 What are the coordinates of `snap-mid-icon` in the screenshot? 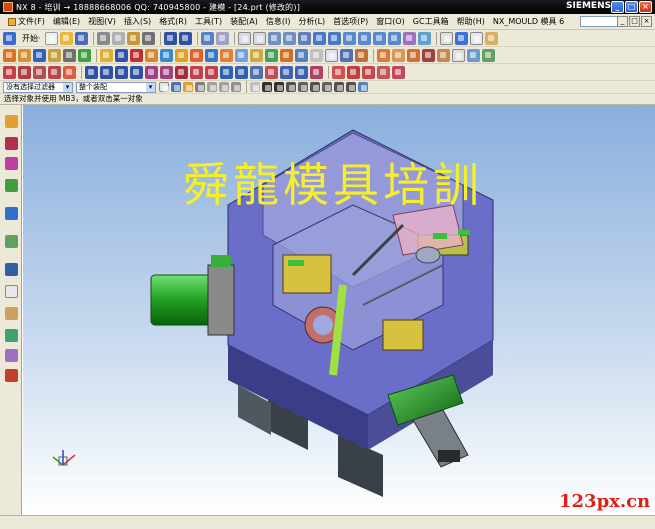 It's located at (279, 87).